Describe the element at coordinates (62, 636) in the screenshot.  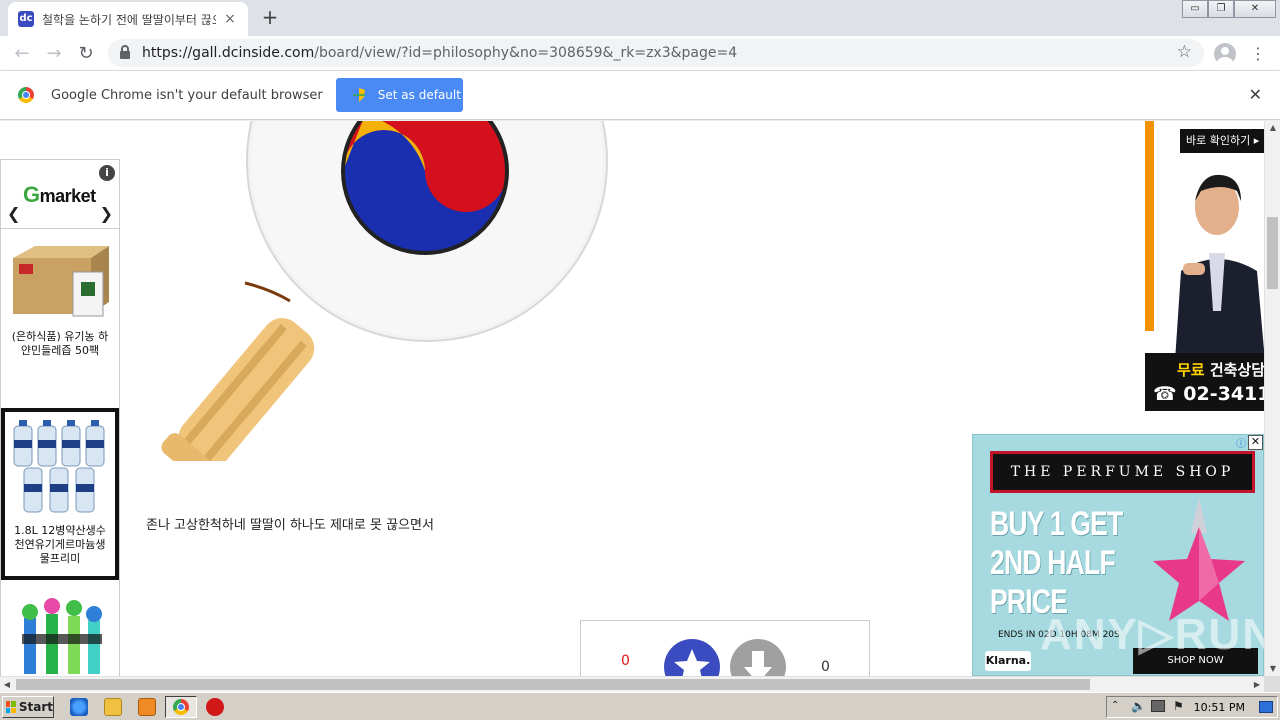
I see `product-image-toys` at that location.